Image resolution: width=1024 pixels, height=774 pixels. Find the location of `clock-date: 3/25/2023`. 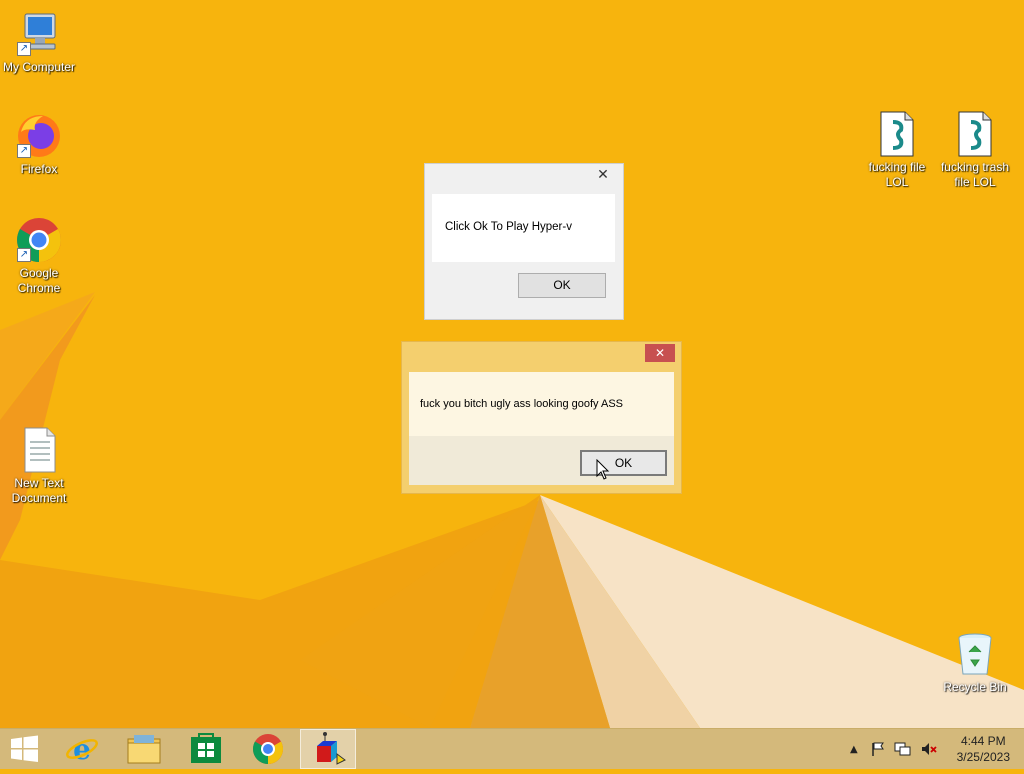

clock-date: 3/25/2023 is located at coordinates (983, 757).